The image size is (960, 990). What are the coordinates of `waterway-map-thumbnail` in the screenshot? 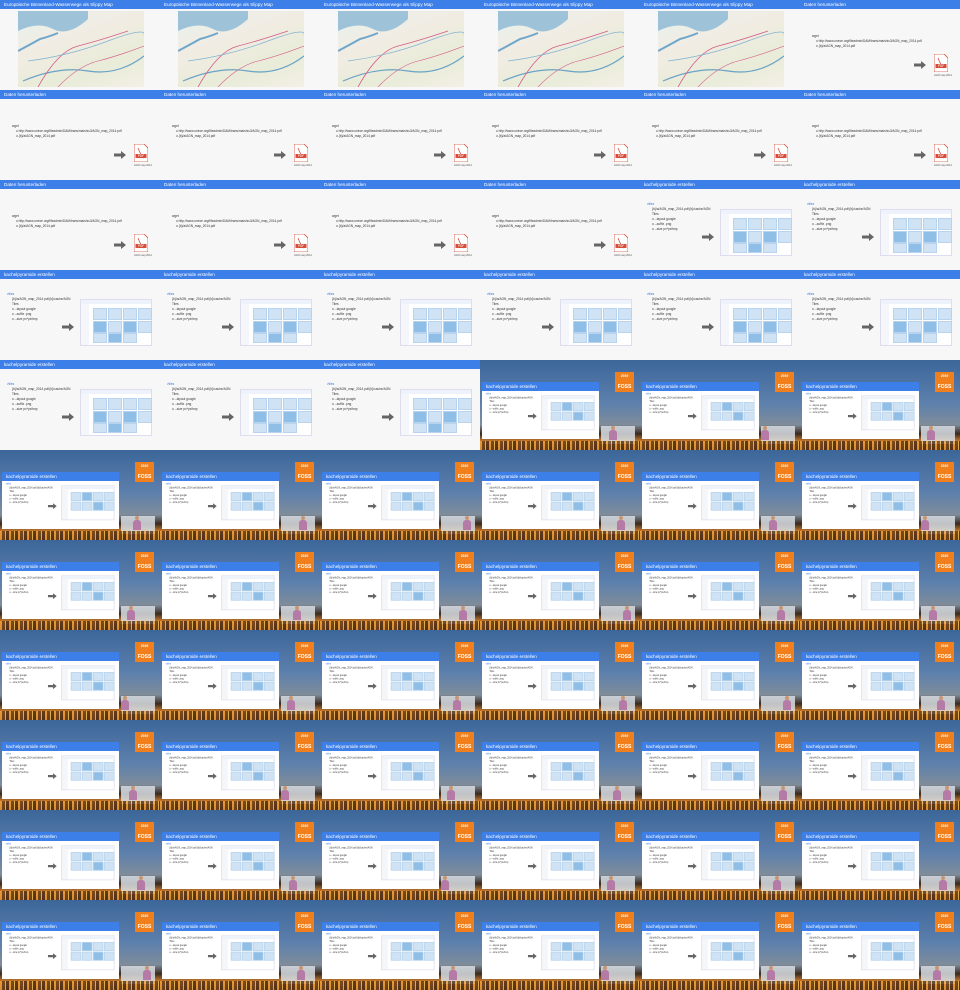 It's located at (721, 49).